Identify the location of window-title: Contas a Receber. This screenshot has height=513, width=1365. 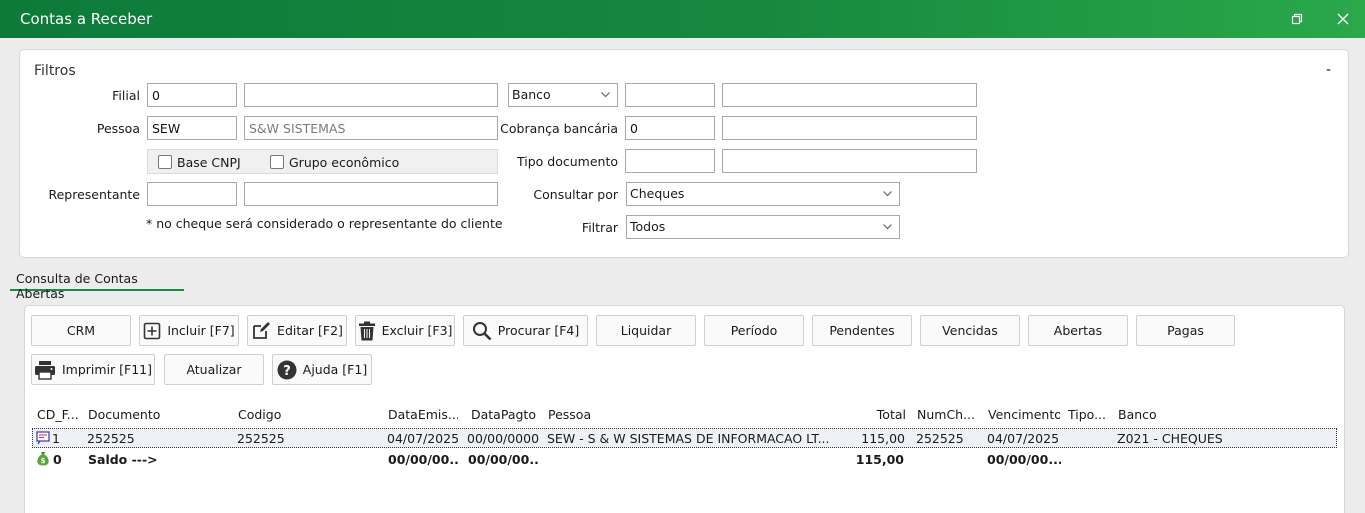
(86, 19).